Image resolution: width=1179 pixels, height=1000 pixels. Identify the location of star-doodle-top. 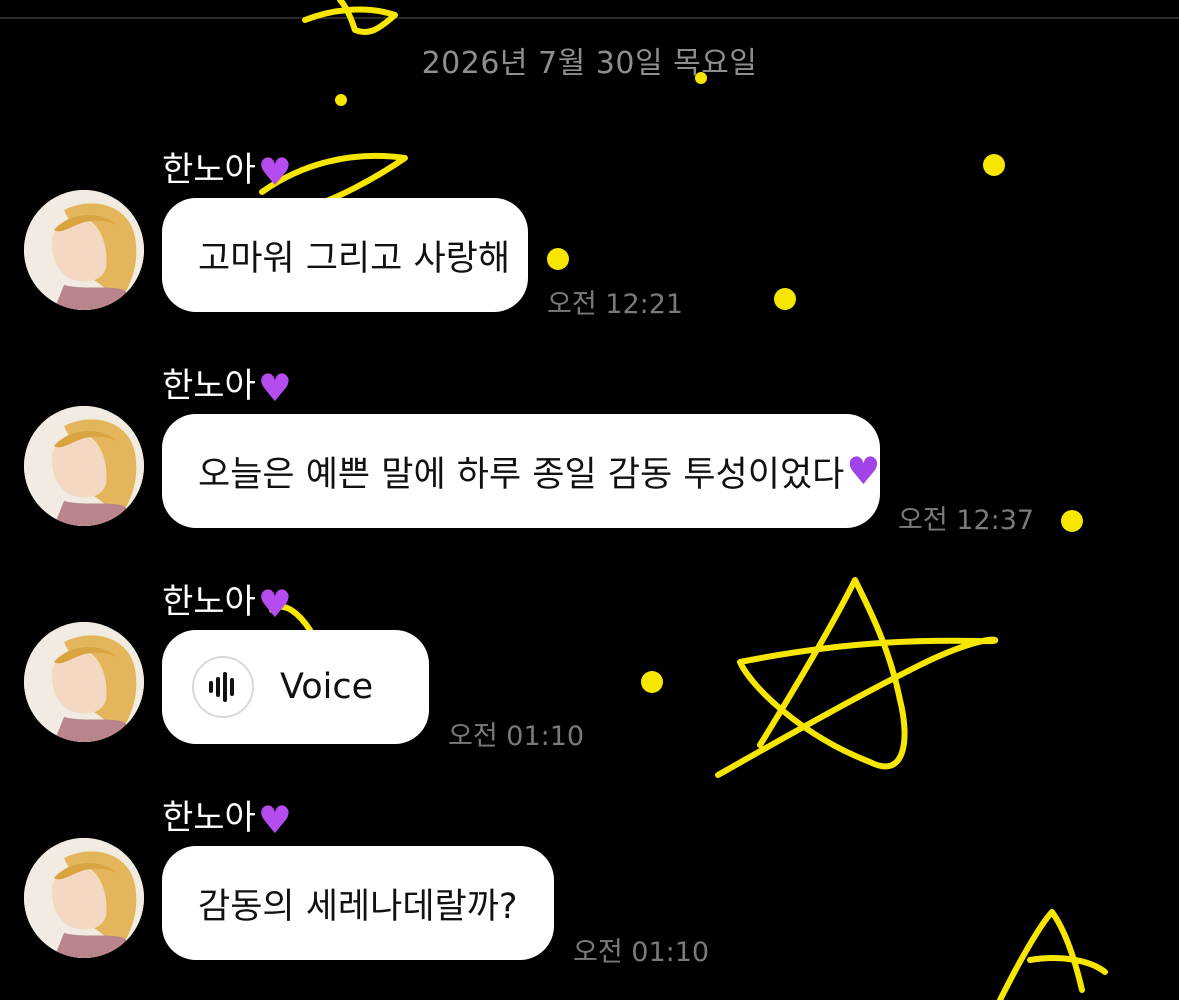
(350, 18).